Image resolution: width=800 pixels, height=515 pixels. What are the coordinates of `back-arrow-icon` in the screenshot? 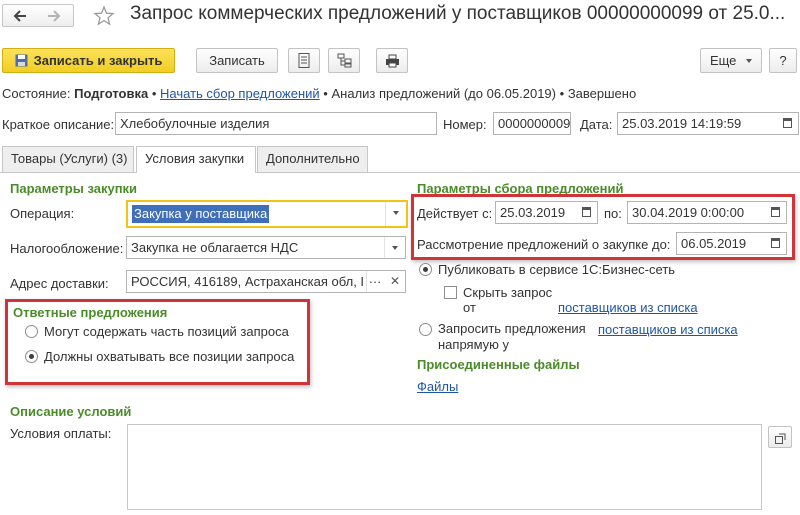 It's located at (24, 16).